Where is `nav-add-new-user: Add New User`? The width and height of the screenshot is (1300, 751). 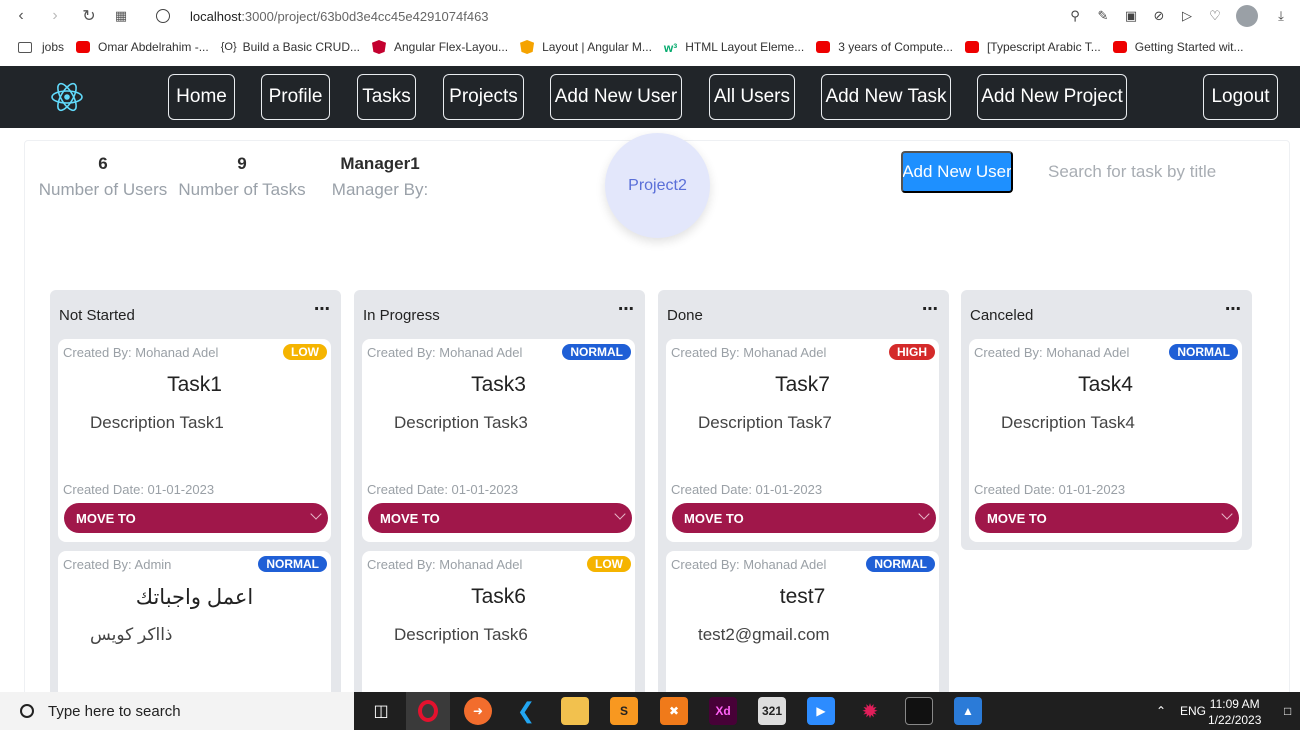 nav-add-new-user: Add New User is located at coordinates (616, 97).